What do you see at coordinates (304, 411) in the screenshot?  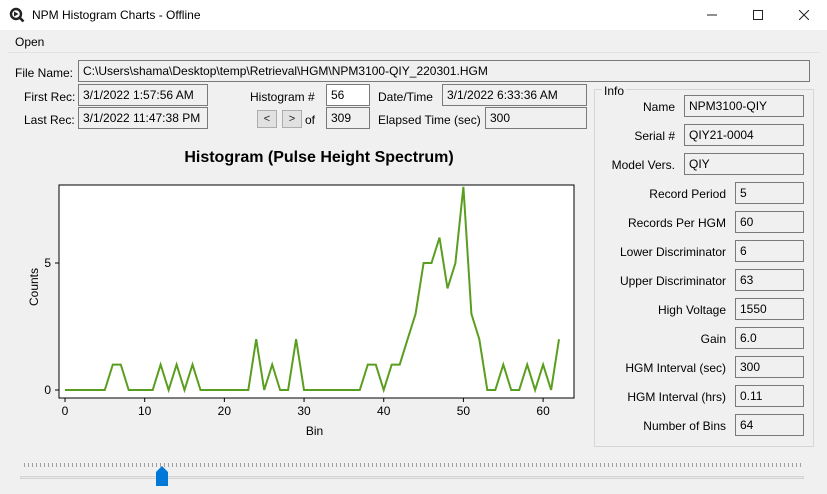 I see `x-tick-label: 30` at bounding box center [304, 411].